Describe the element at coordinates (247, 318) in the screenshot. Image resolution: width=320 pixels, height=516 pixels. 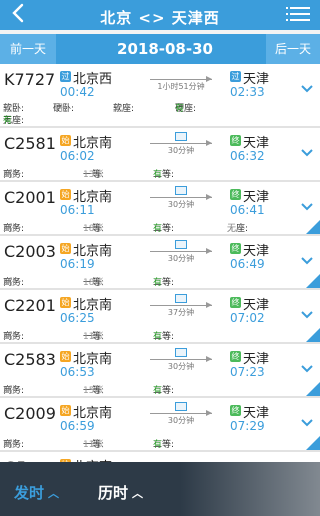
I see `arrival-time: 07:02` at that location.